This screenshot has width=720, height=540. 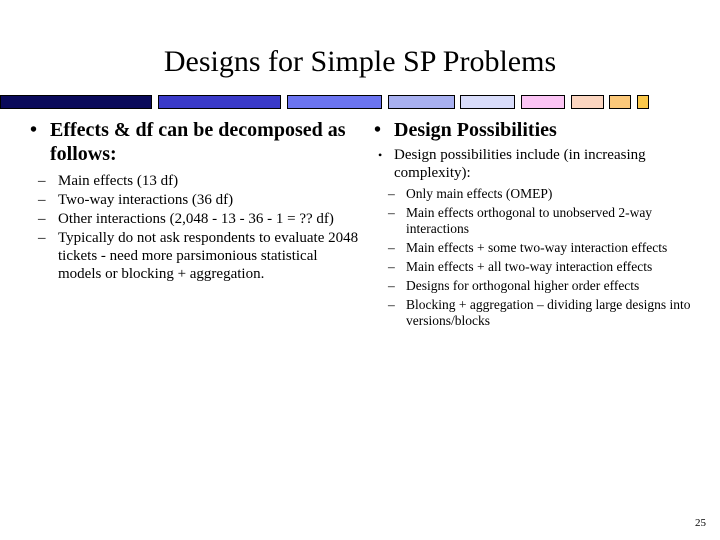 I want to click on list-item-text: Only main effects (OMEP), so click(x=479, y=193).